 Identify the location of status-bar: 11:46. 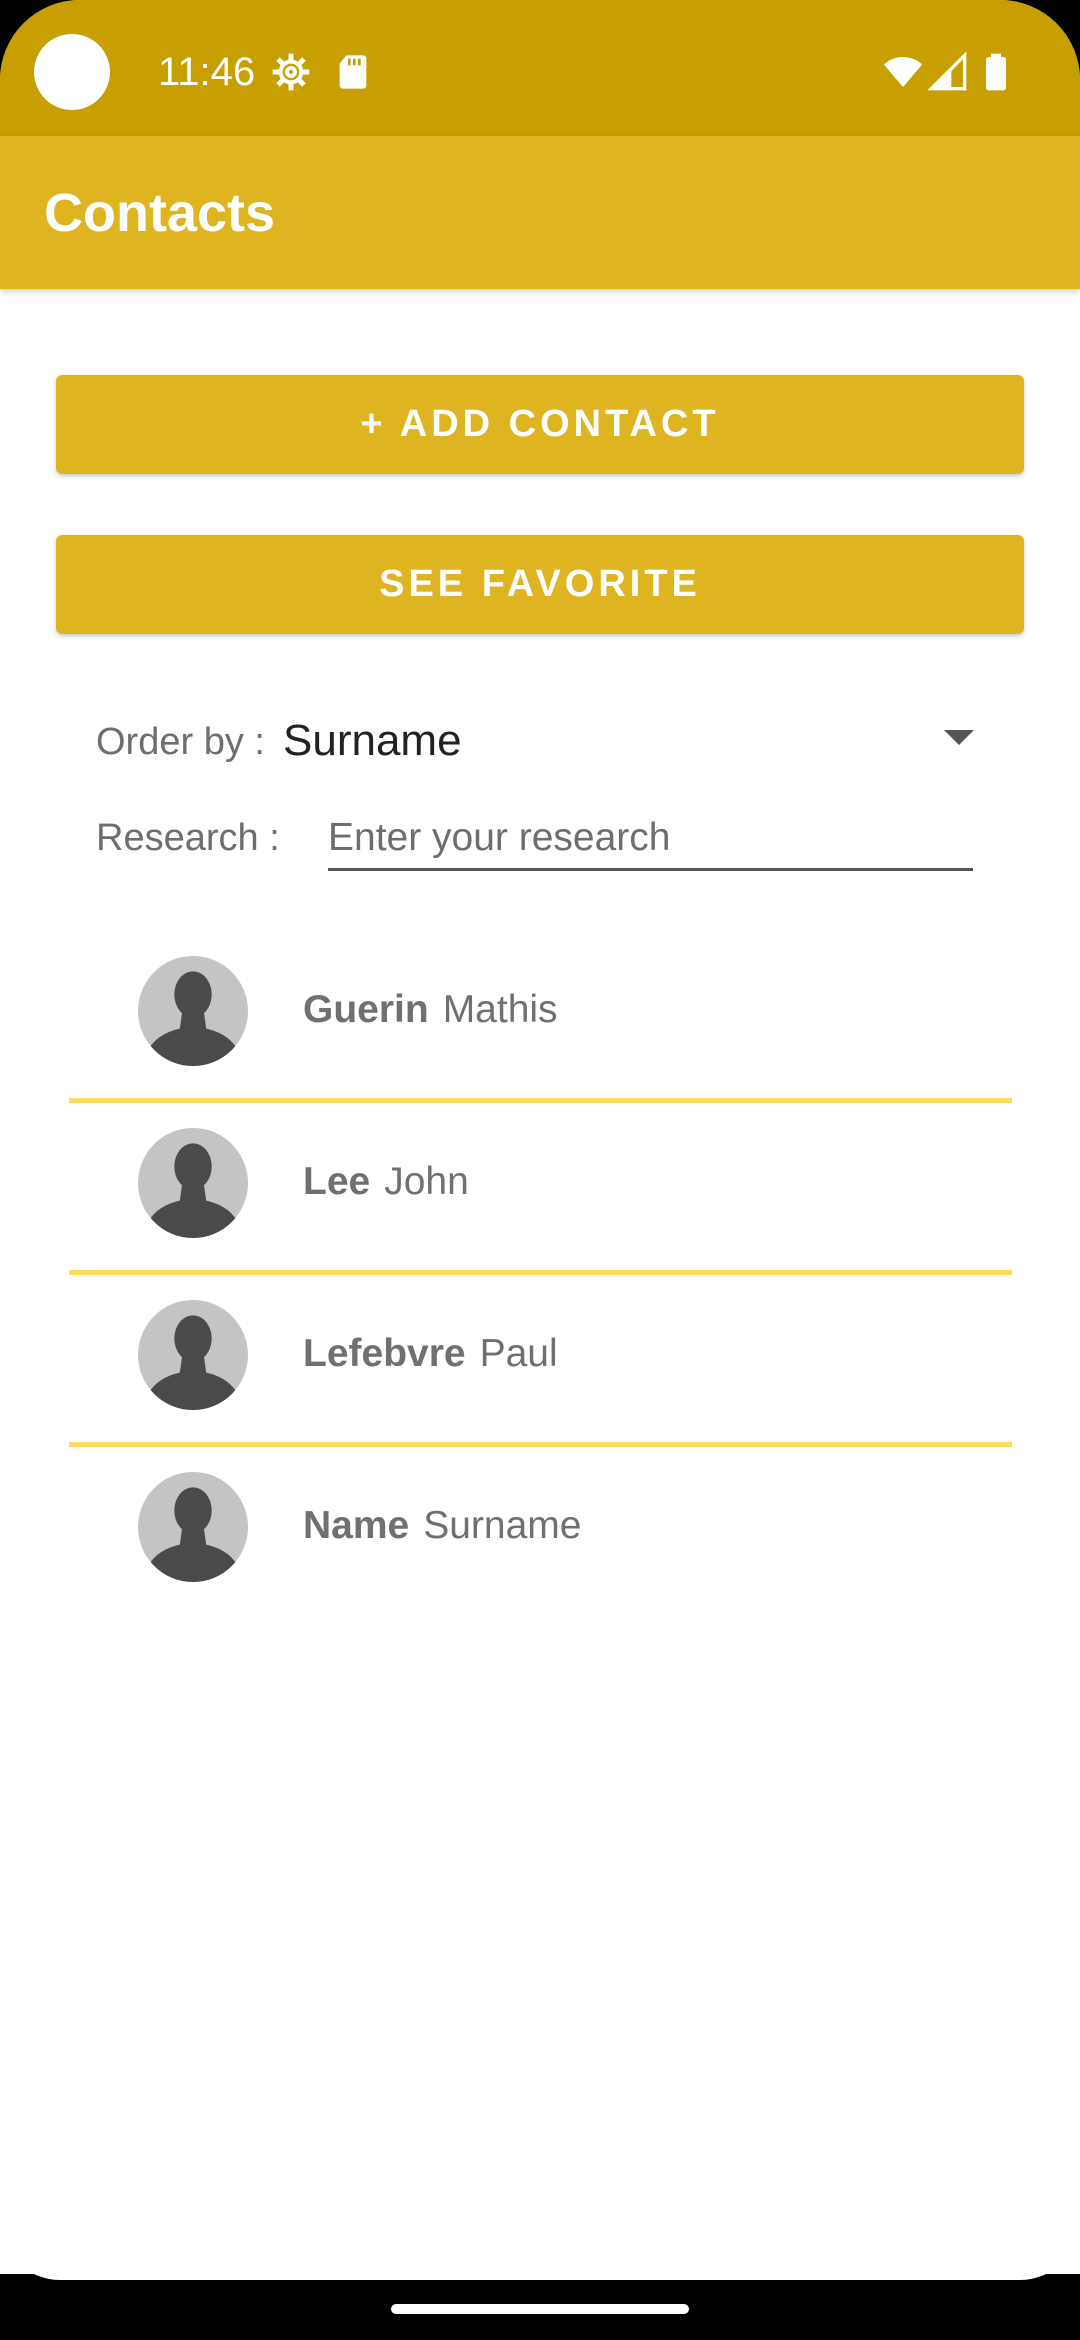
(540, 68).